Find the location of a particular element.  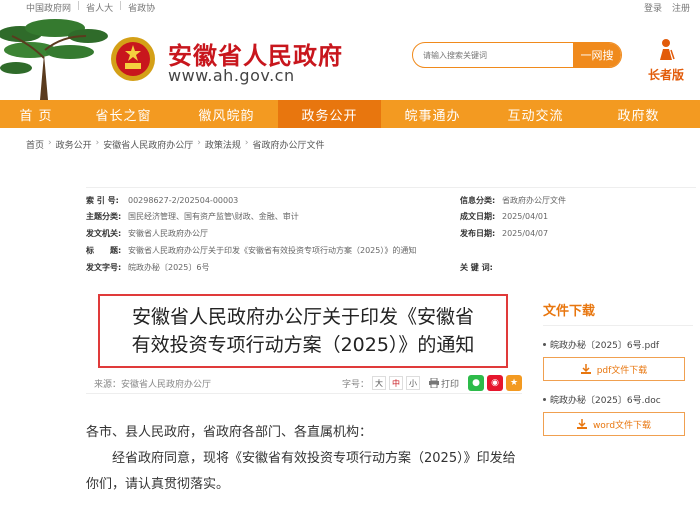

wechat-icon: ● is located at coordinates (476, 383).